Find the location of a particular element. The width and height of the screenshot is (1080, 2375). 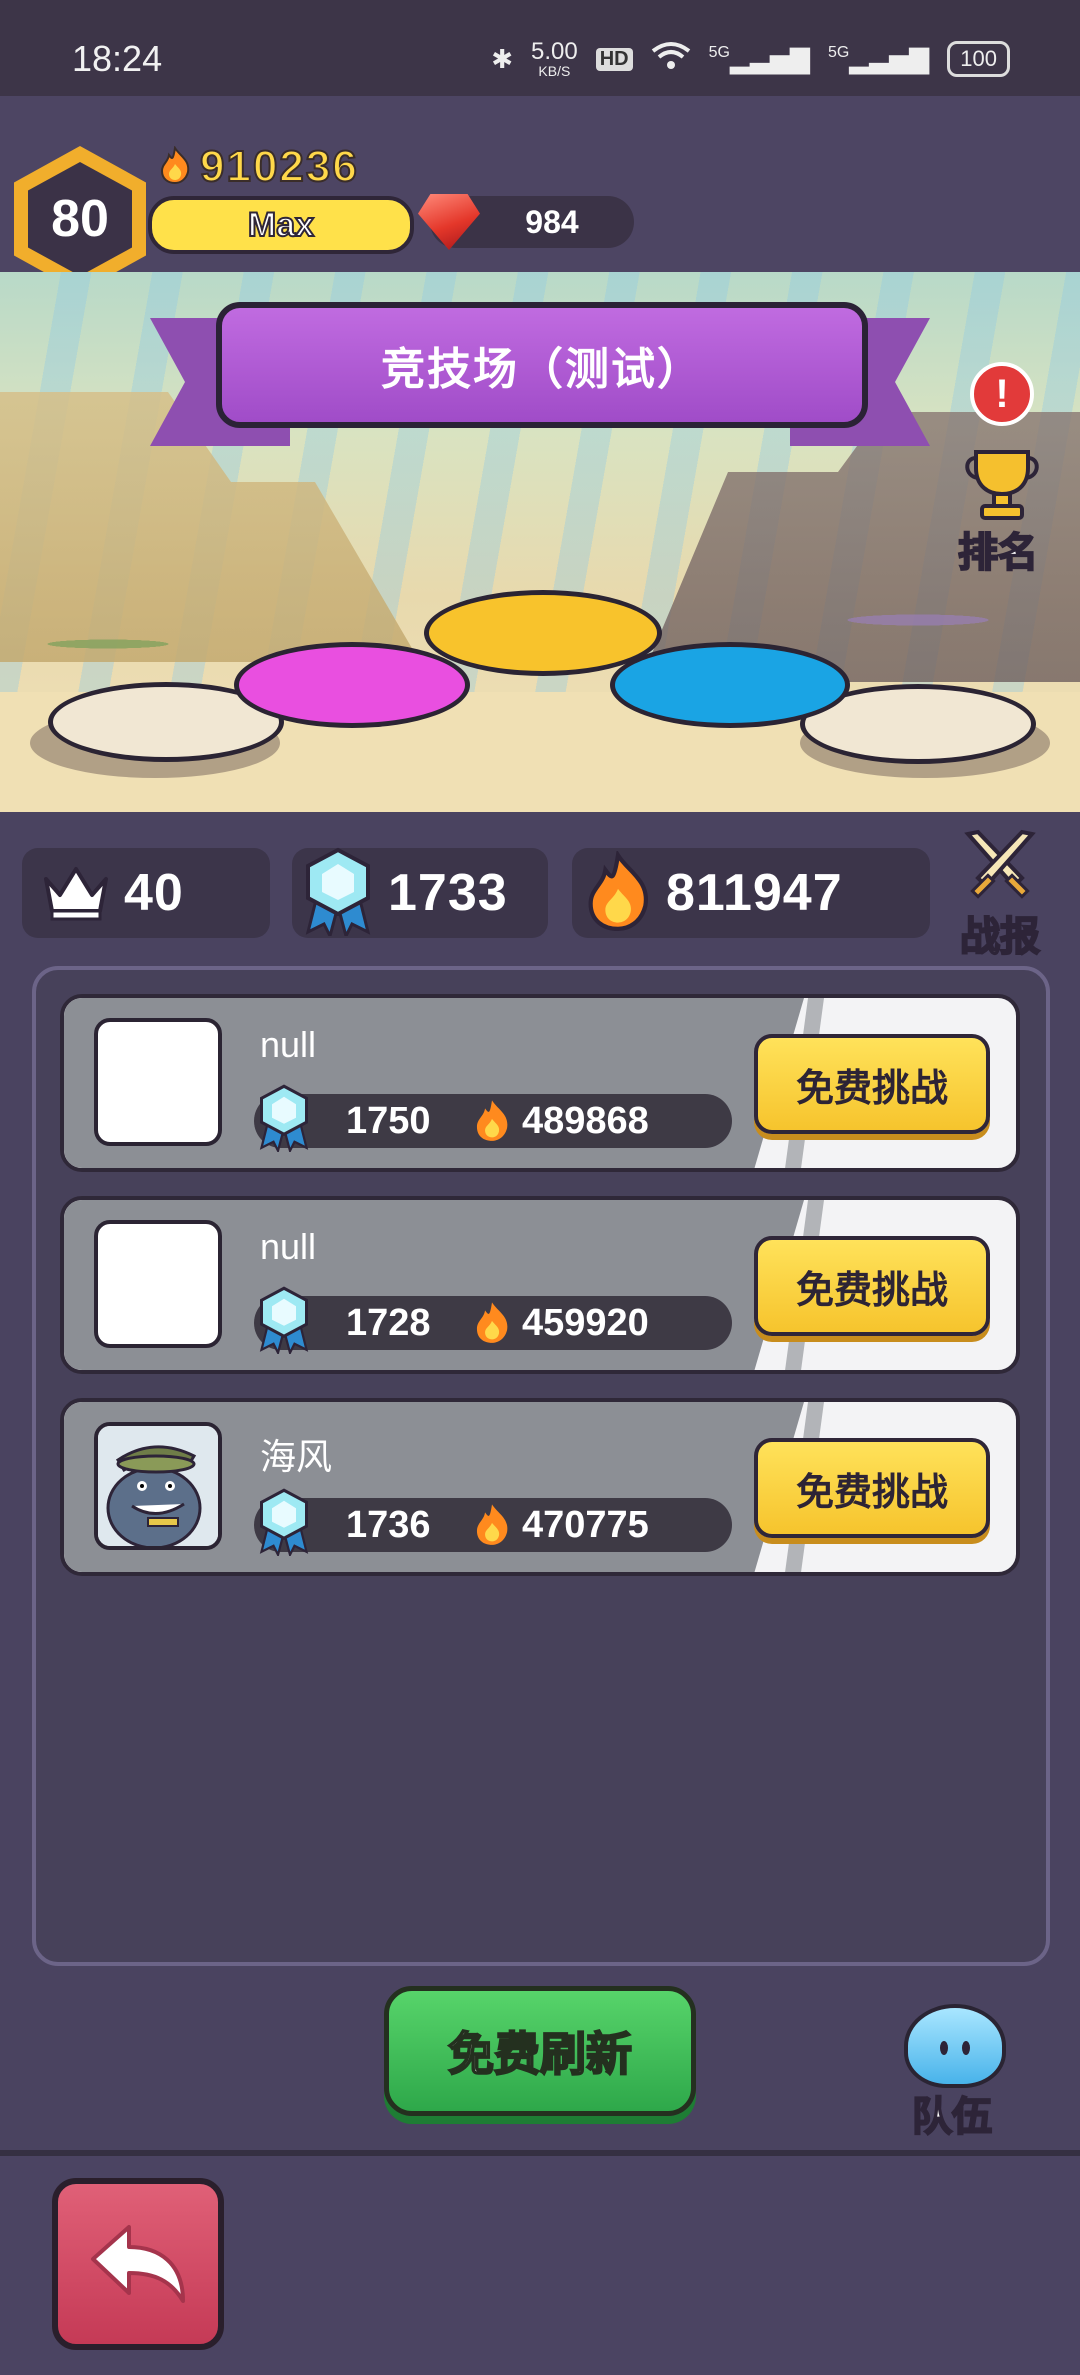

opponent-card: null 1750 489868 免费挑战 is located at coordinates (540, 1083).